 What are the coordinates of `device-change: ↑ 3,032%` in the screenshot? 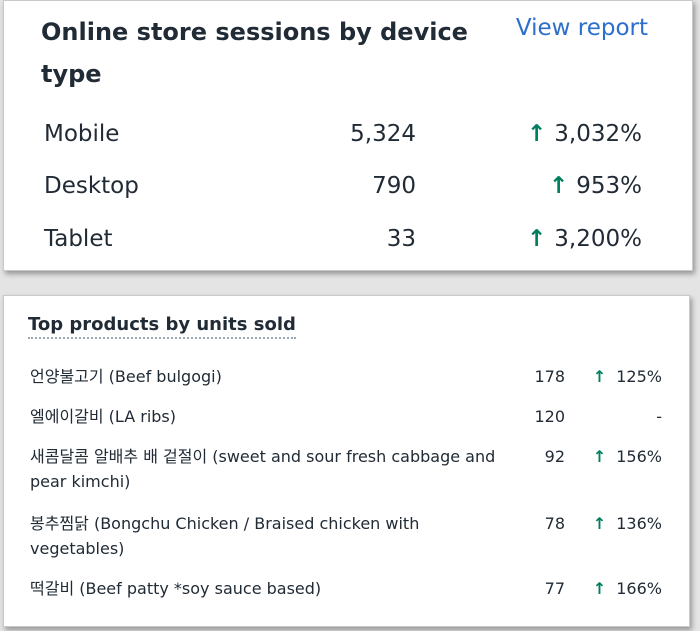 It's located at (584, 134).